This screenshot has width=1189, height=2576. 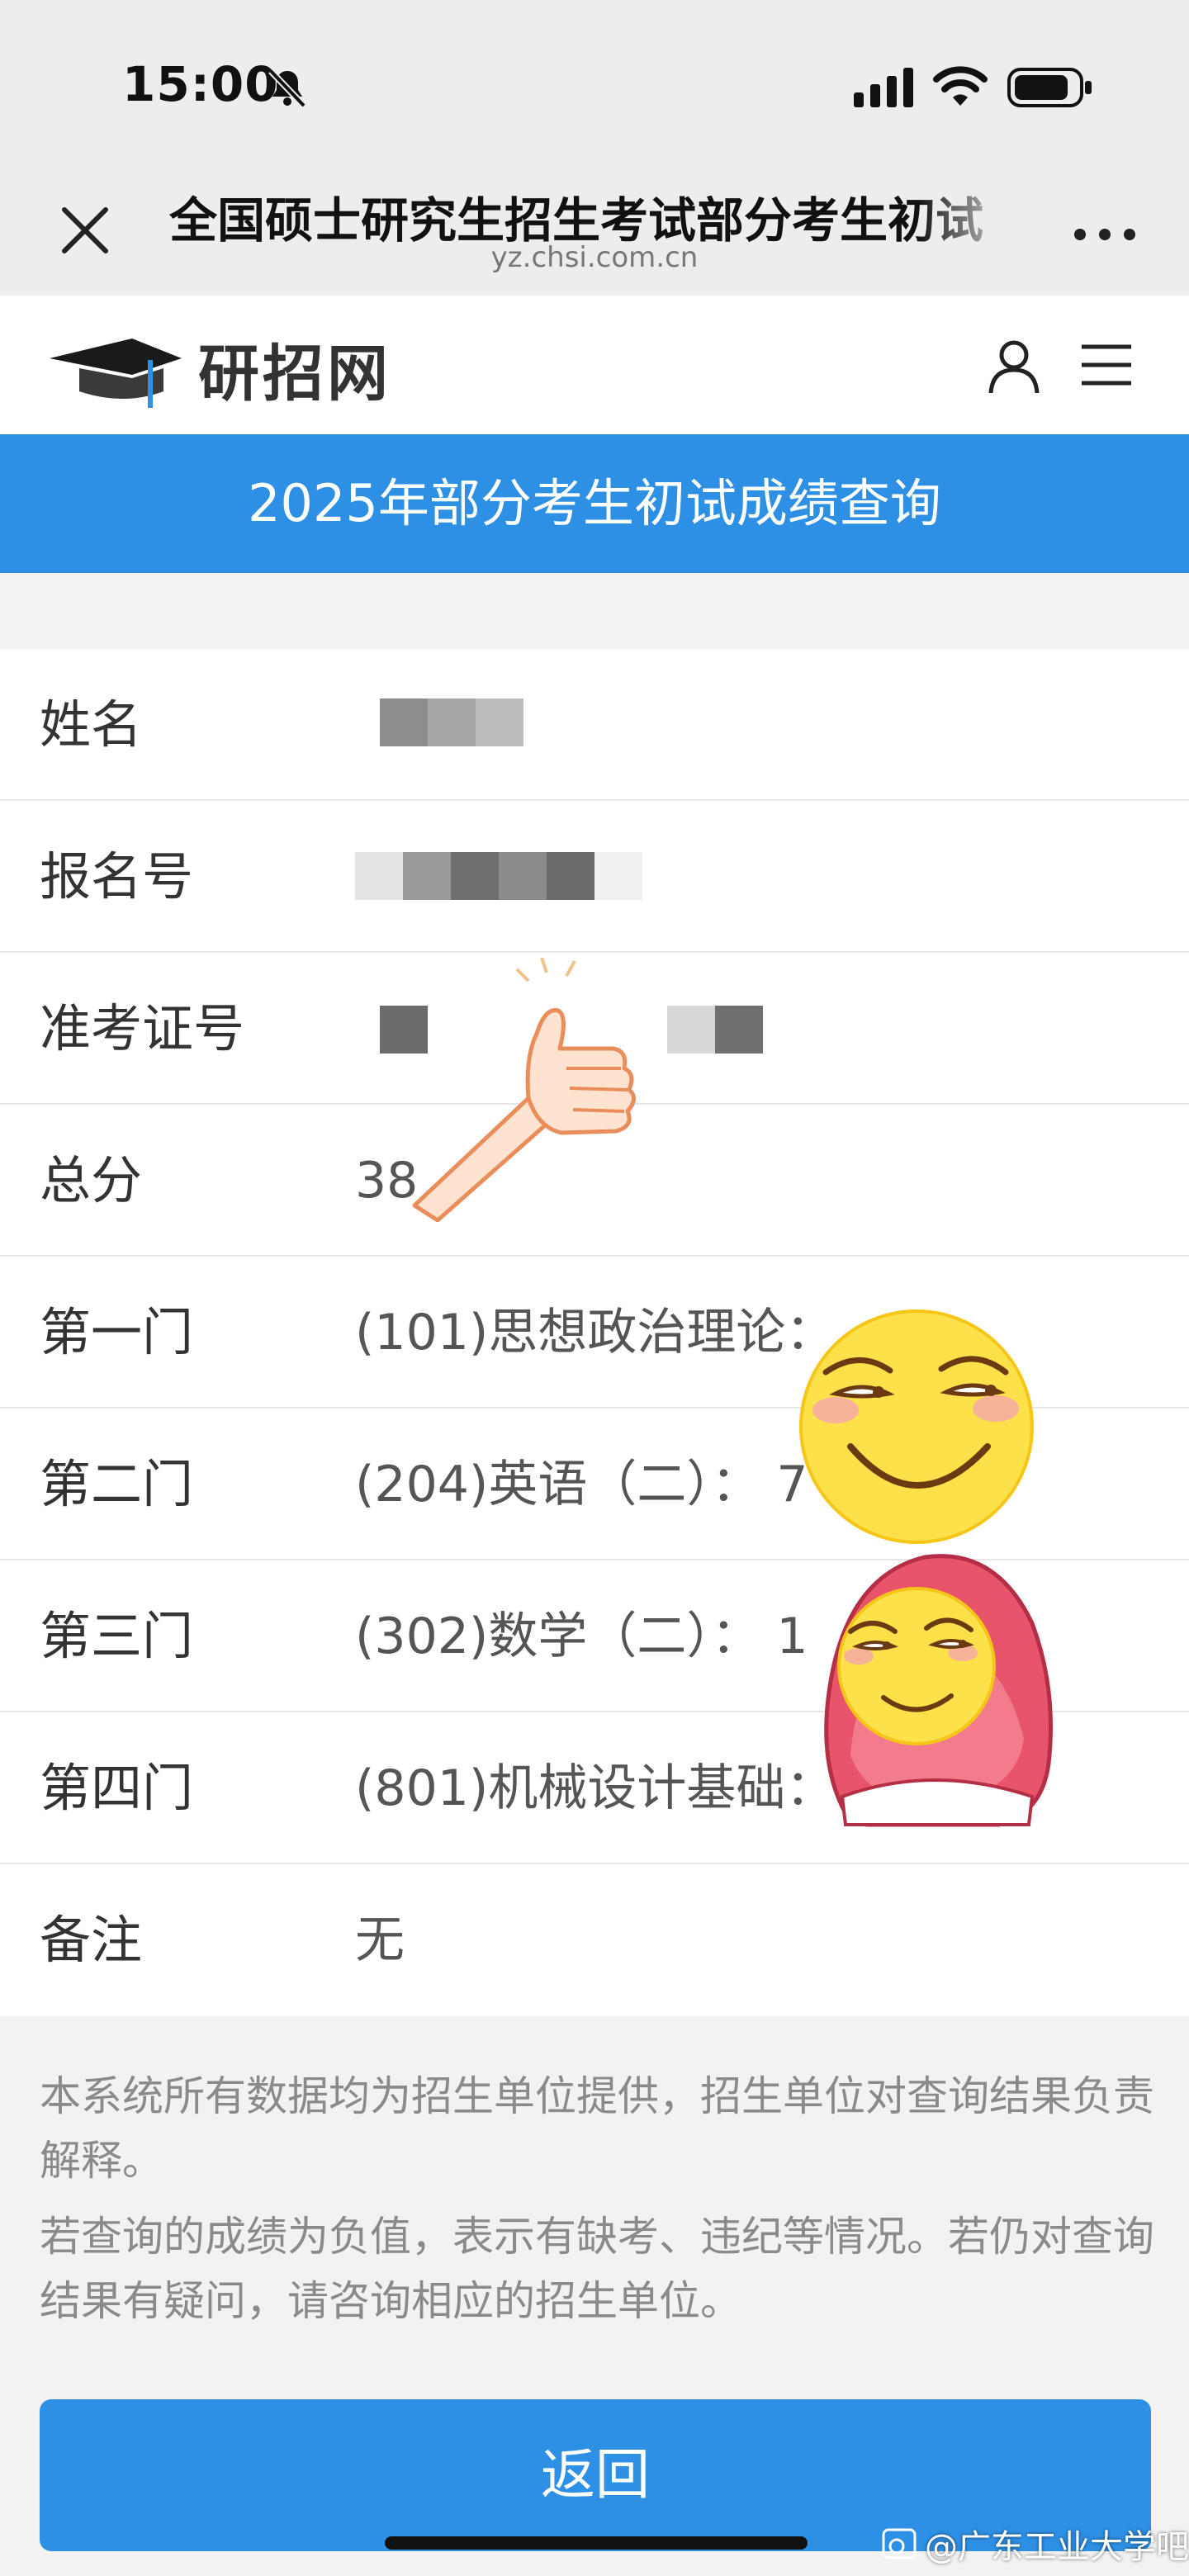 What do you see at coordinates (899, 2543) in the screenshot?
I see `weibo-logo-icon` at bounding box center [899, 2543].